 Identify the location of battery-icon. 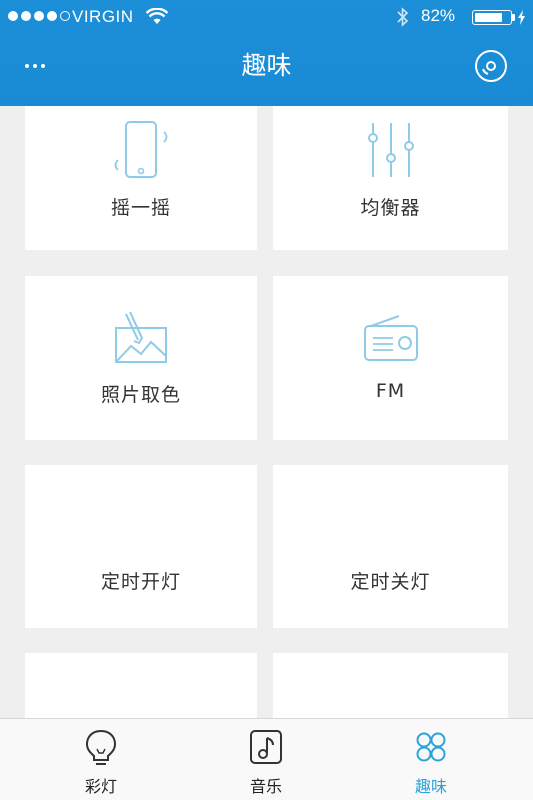
(492, 17).